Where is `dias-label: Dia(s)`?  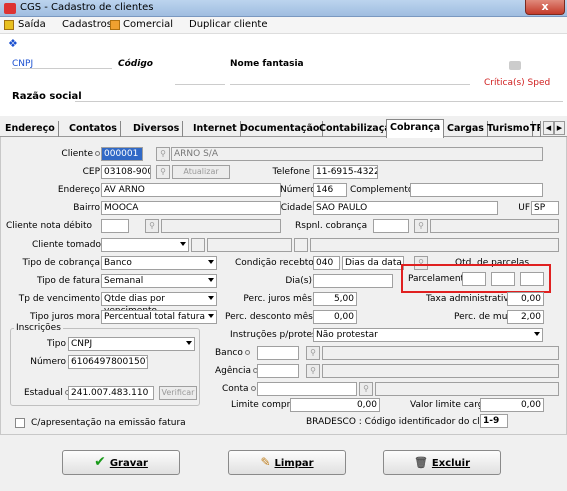 dias-label: Dia(s) is located at coordinates (298, 281).